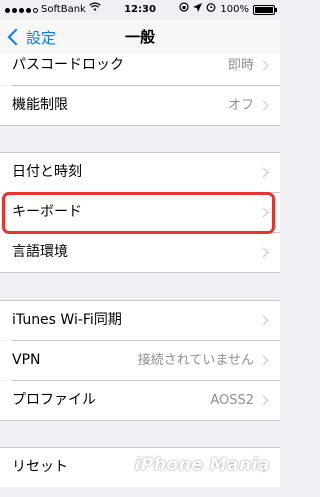 The height and width of the screenshot is (497, 320). Describe the element at coordinates (234, 9) in the screenshot. I see `battery-percent: 100%` at that location.